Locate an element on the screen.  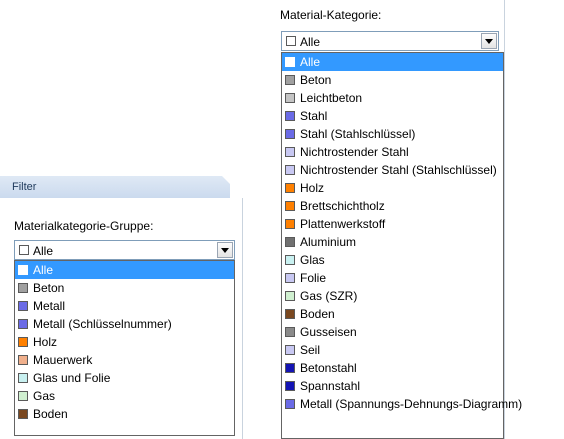
list-item-label: Aluminium is located at coordinates (328, 242).